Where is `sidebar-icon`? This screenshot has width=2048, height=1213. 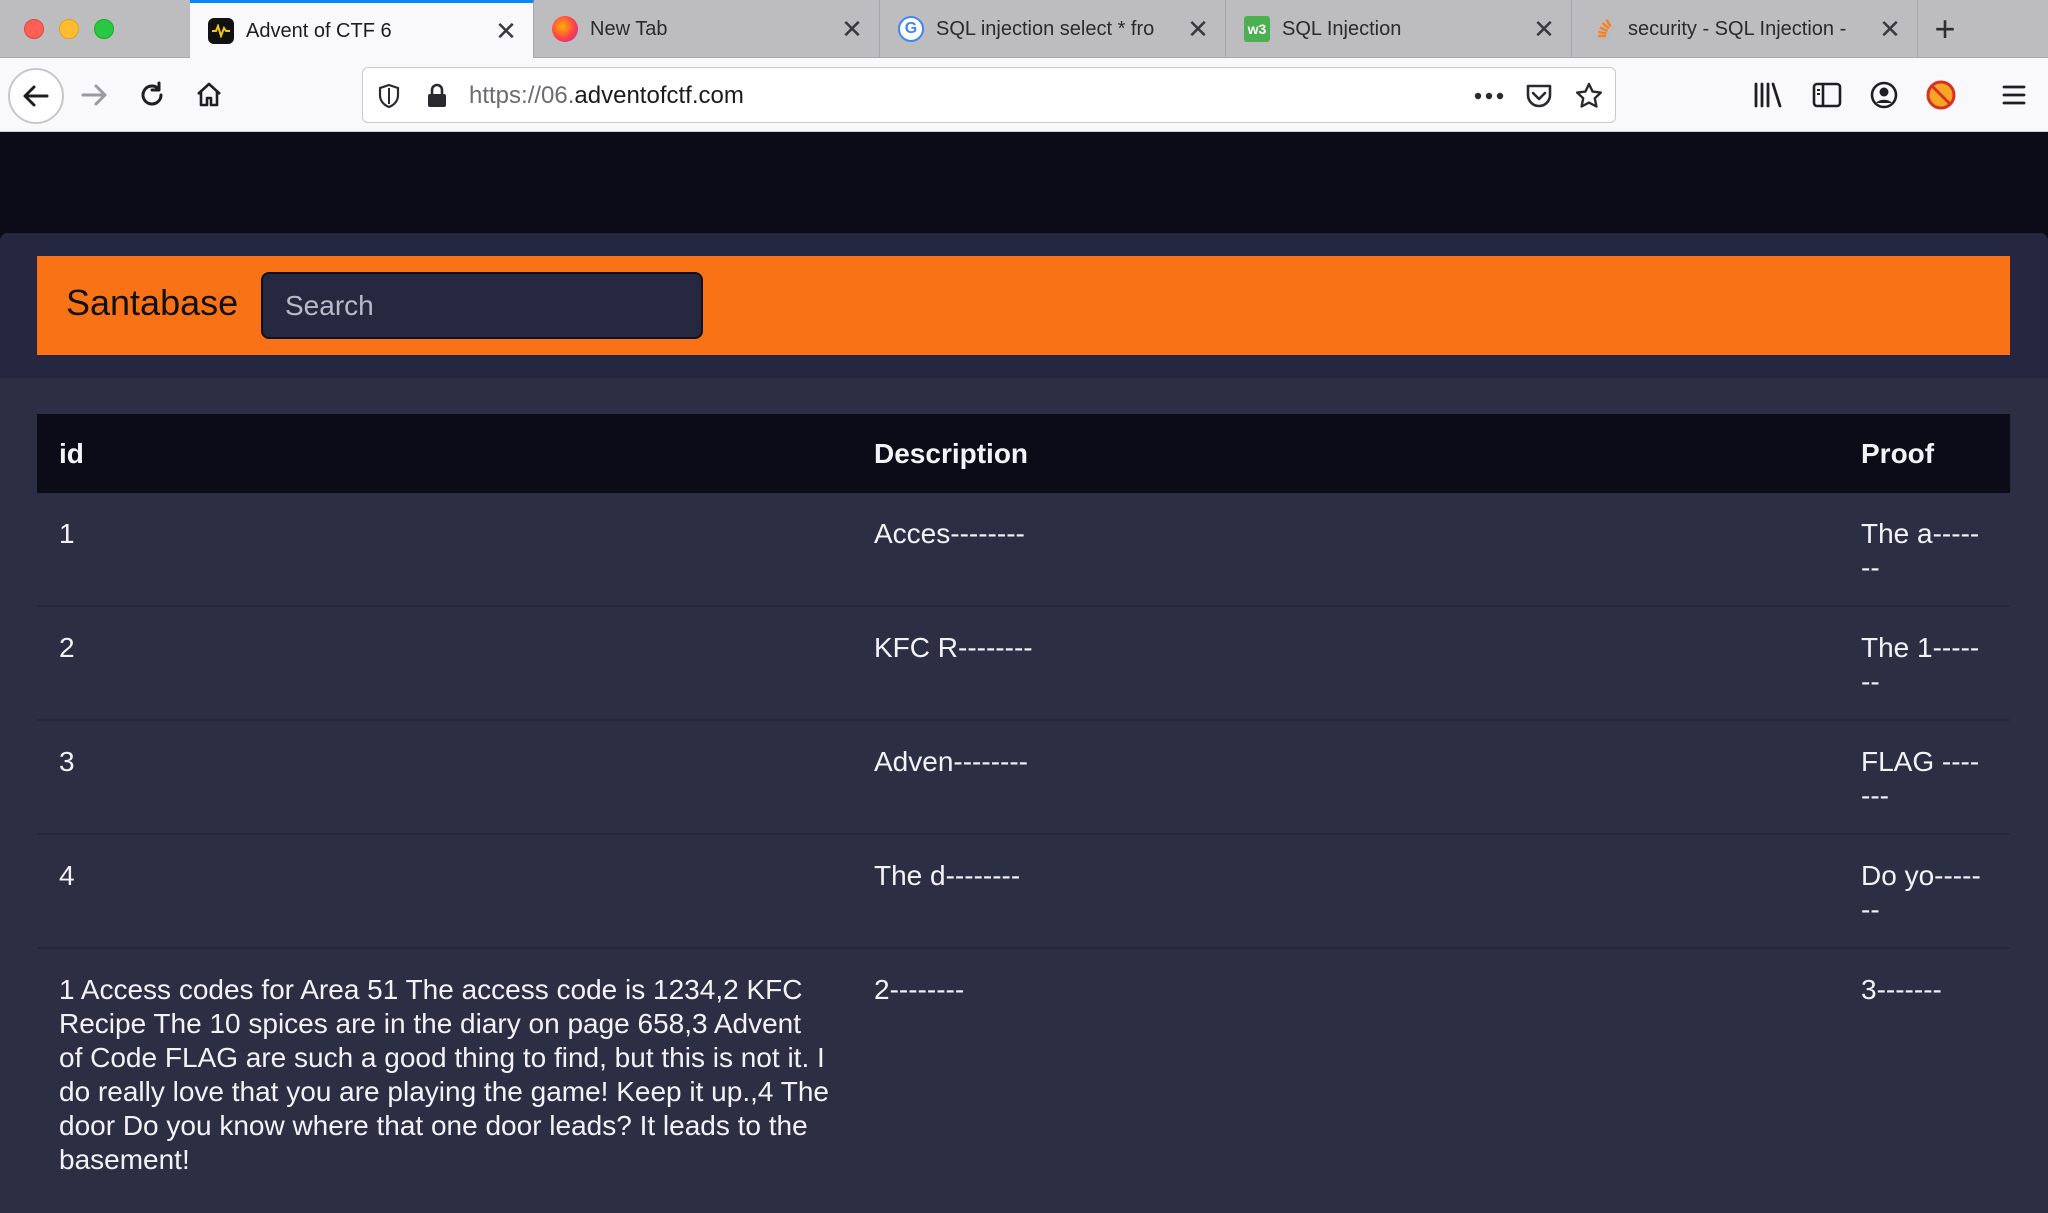 sidebar-icon is located at coordinates (1827, 95).